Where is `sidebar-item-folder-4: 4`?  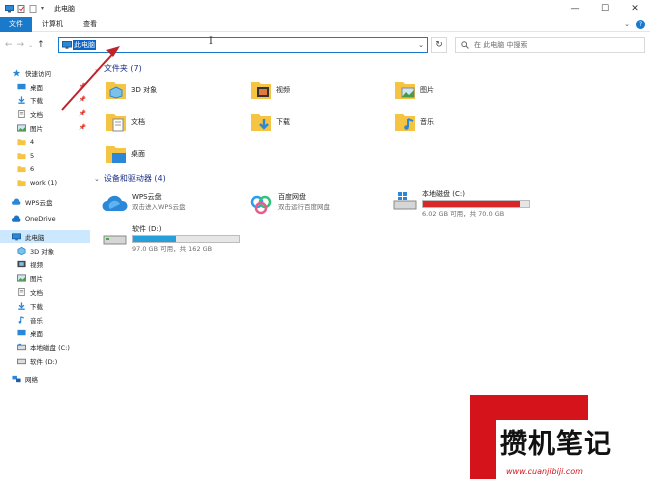 sidebar-item-folder-4: 4 is located at coordinates (45, 141).